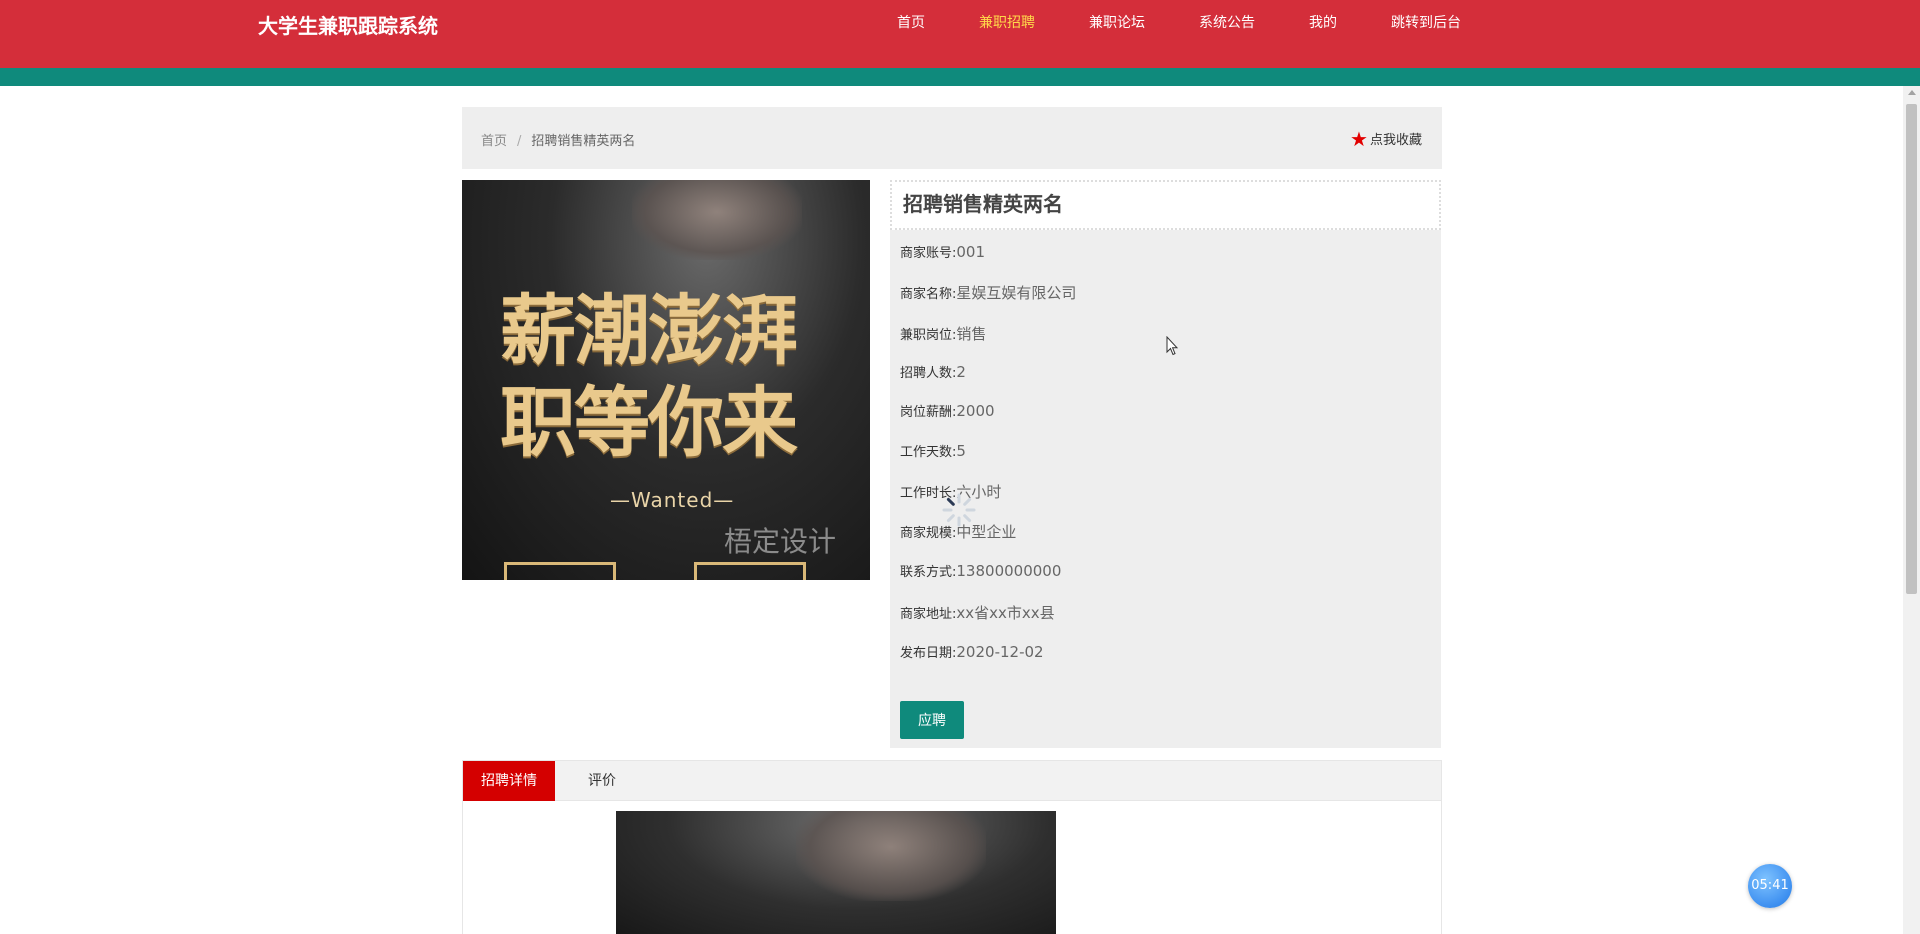  Describe the element at coordinates (961, 371) in the screenshot. I see `info-value: 2` at that location.